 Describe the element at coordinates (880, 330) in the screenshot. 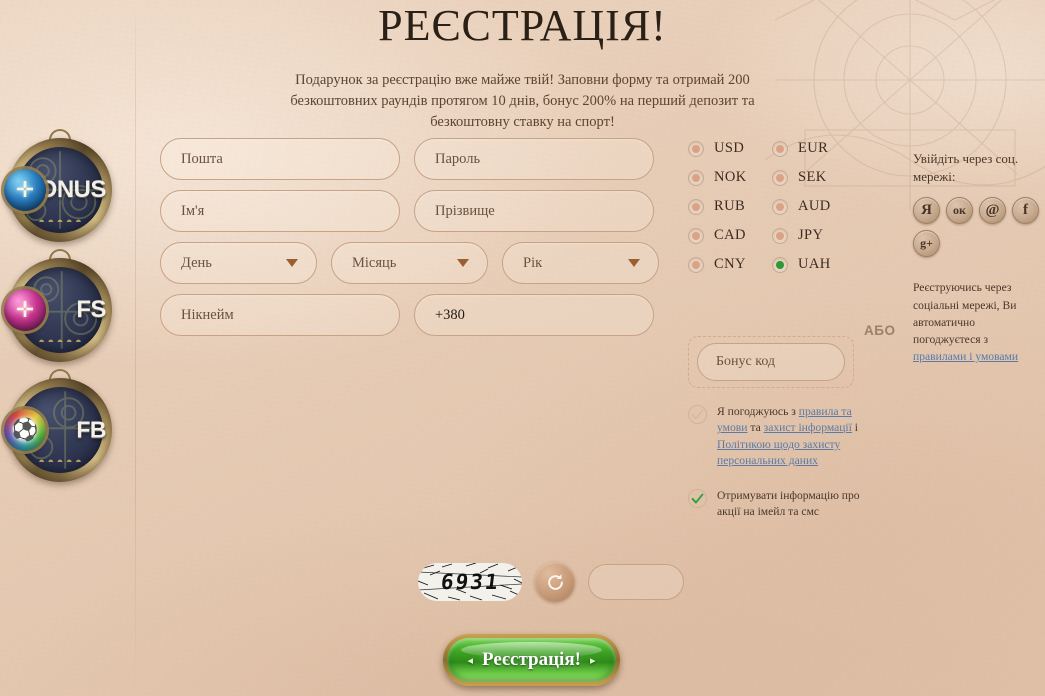

I see `or-divider-label: АБО` at that location.